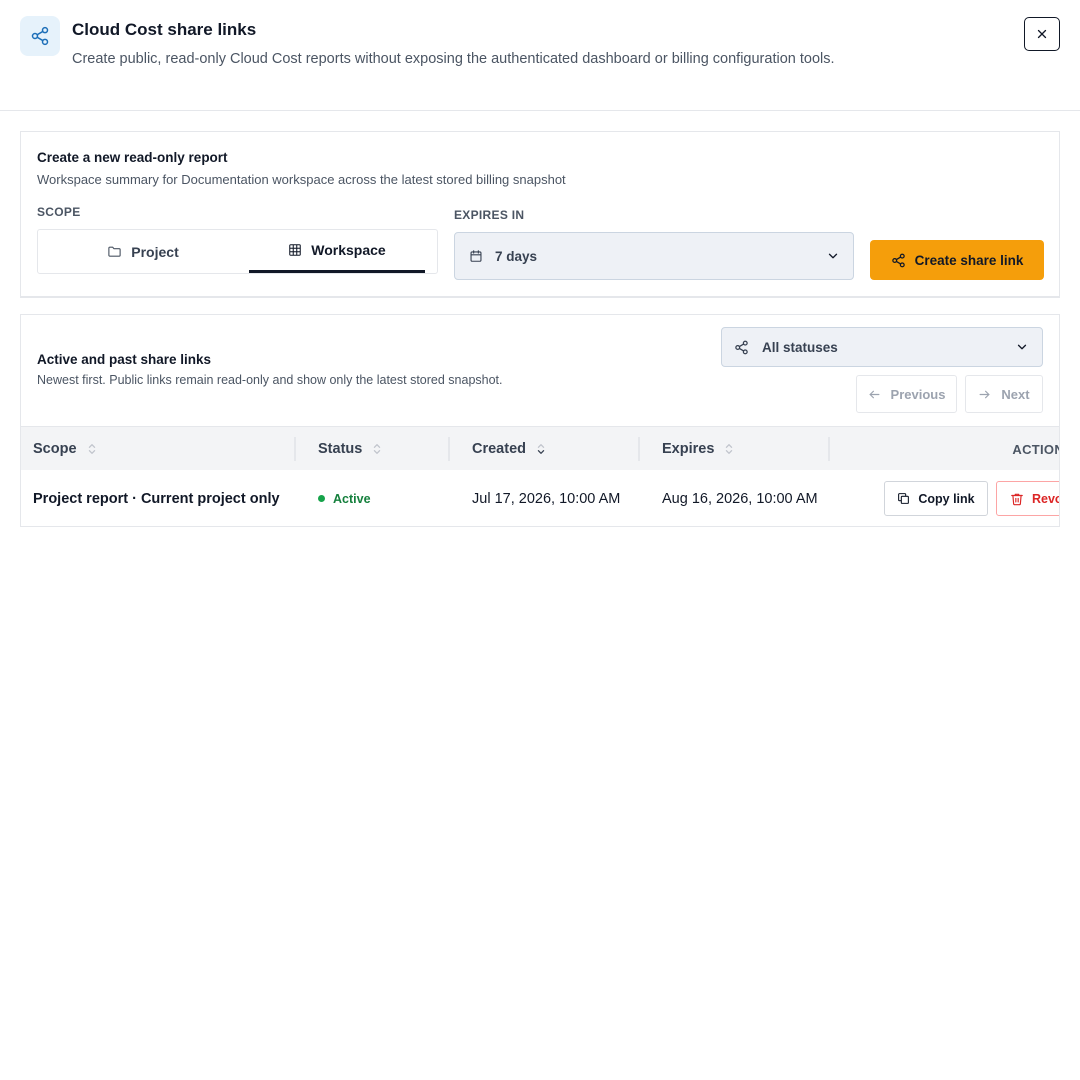 The height and width of the screenshot is (1080, 1080). What do you see at coordinates (1027, 498) in the screenshot?
I see `revoke-button: Revoke` at bounding box center [1027, 498].